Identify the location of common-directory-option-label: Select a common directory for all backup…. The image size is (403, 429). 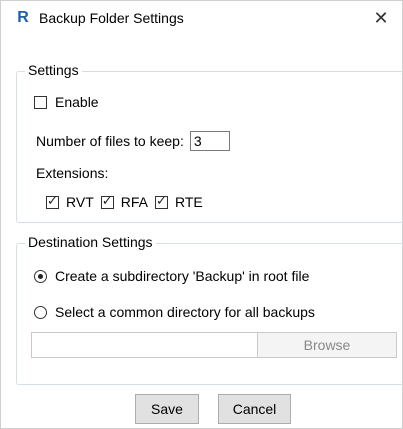
(185, 312).